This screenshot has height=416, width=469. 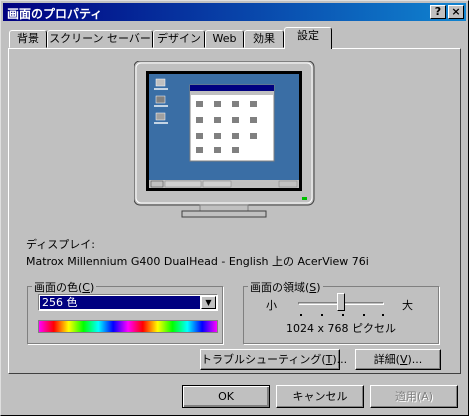 What do you see at coordinates (232, 88) in the screenshot?
I see `preview-window-titlebar` at bounding box center [232, 88].